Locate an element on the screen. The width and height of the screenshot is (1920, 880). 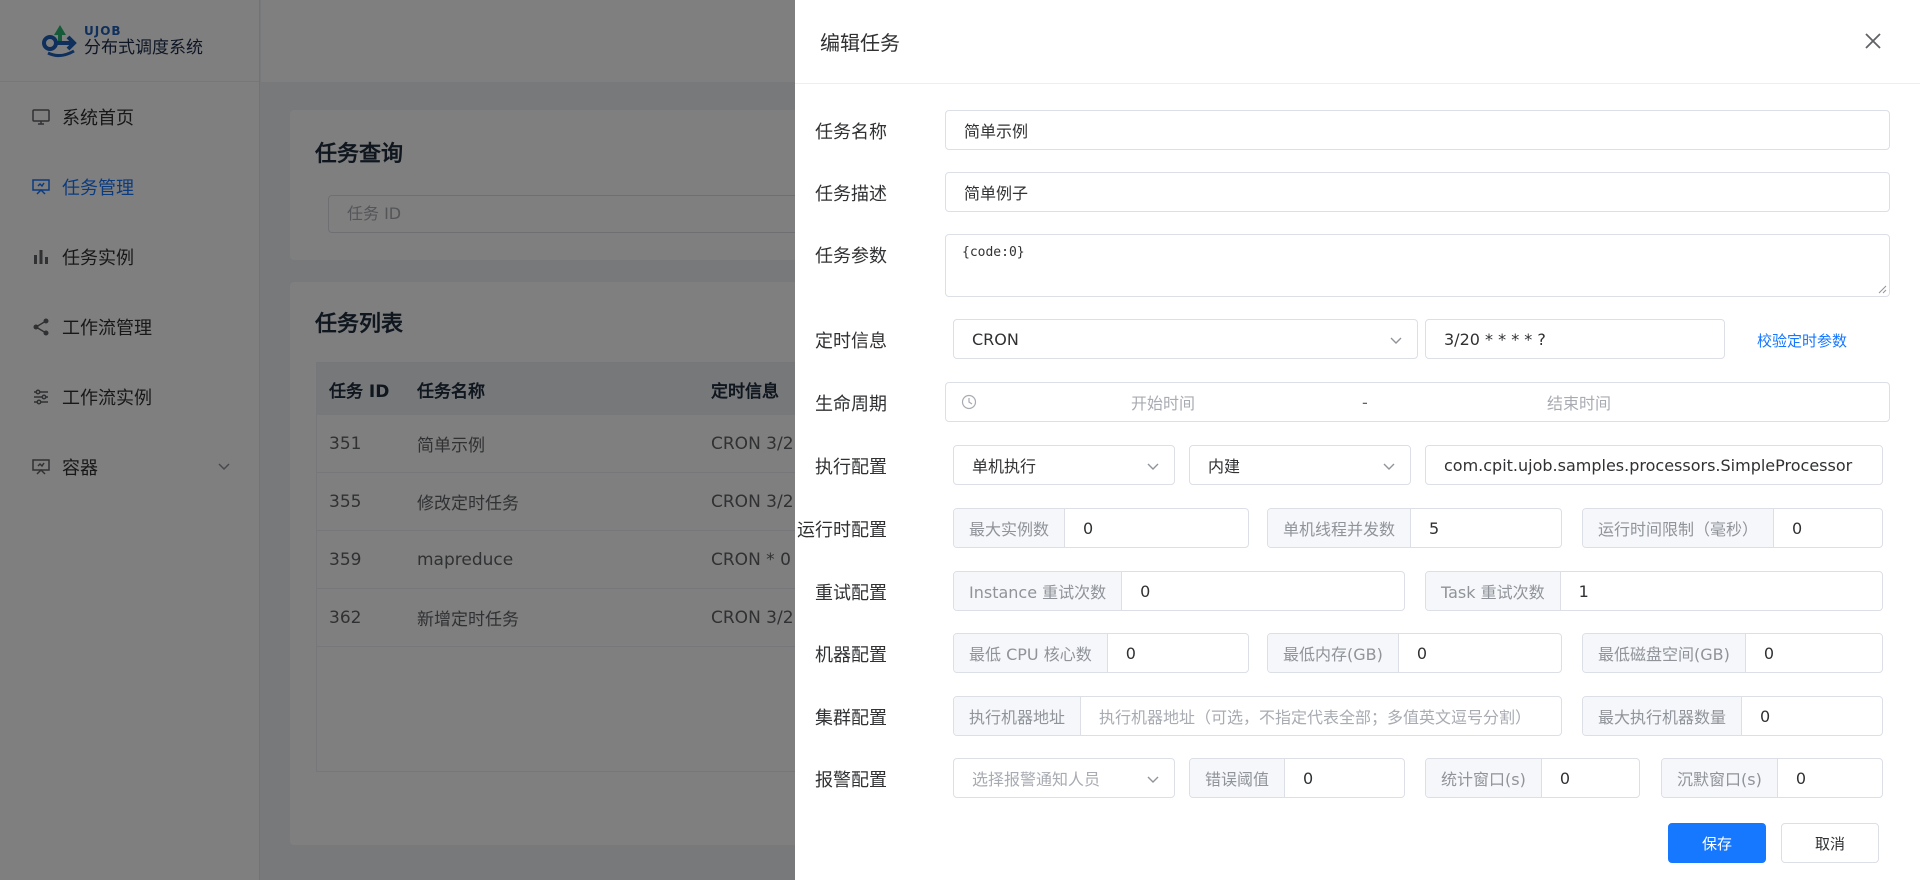
silence-window-input: 0 is located at coordinates (1830, 778).